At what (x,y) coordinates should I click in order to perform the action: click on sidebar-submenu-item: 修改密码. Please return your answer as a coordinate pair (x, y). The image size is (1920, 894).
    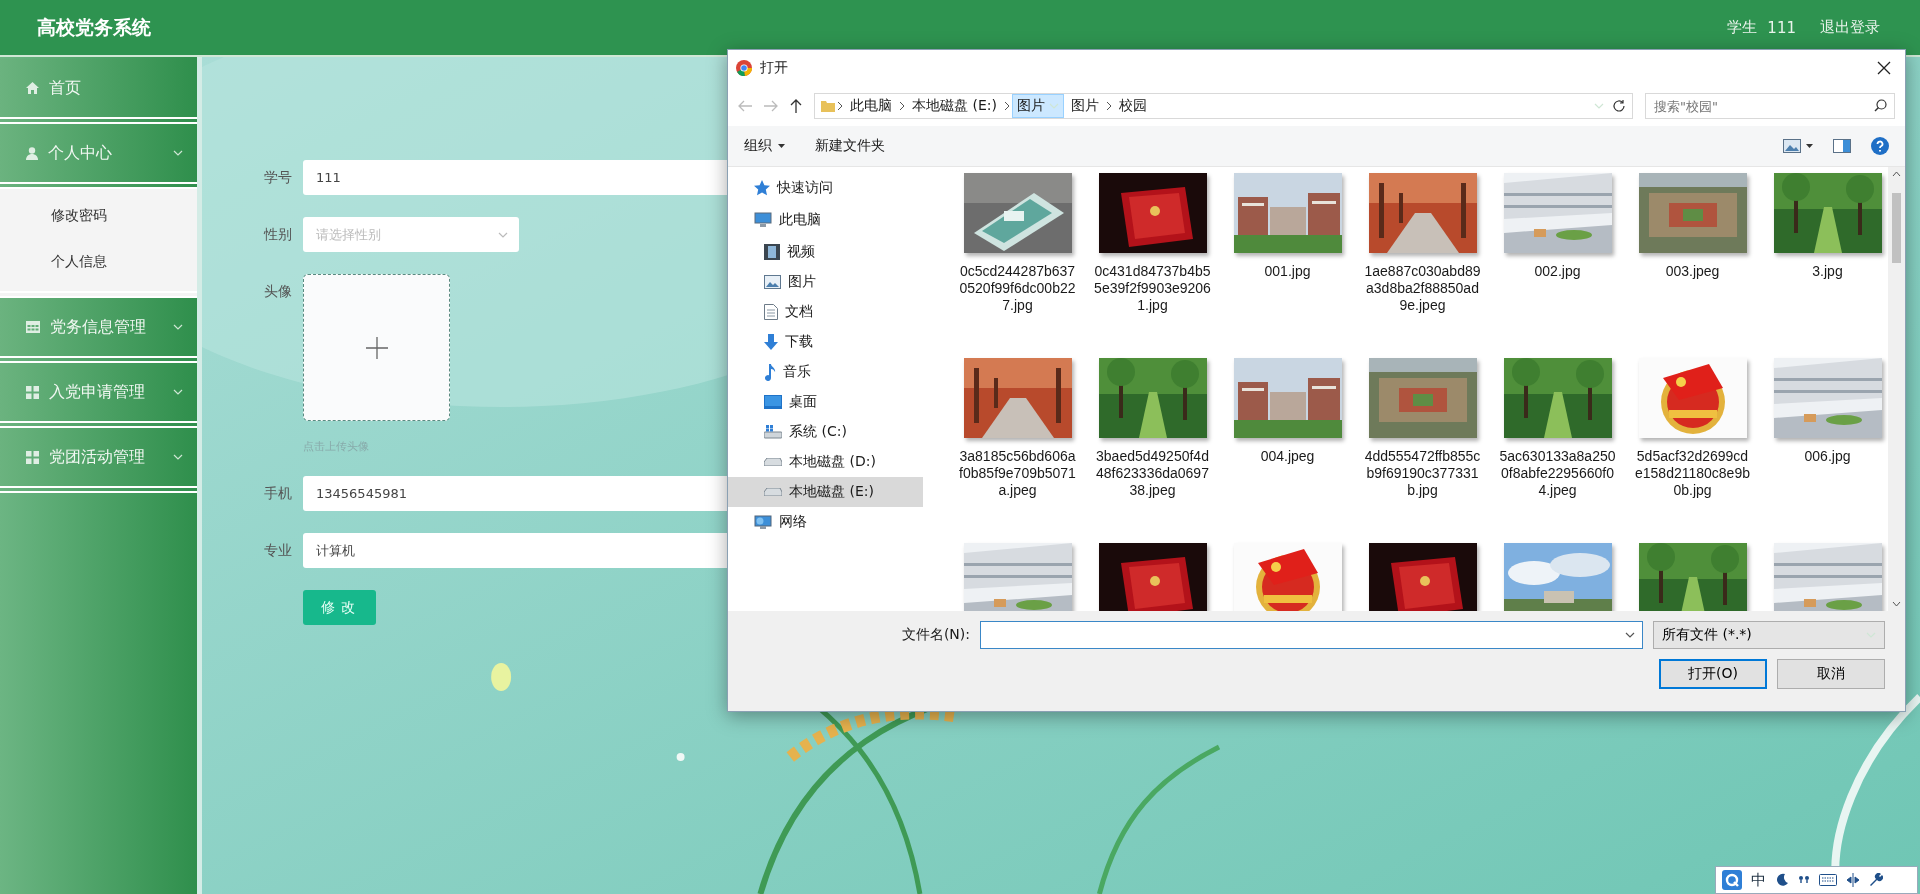
    Looking at the image, I should click on (98, 216).